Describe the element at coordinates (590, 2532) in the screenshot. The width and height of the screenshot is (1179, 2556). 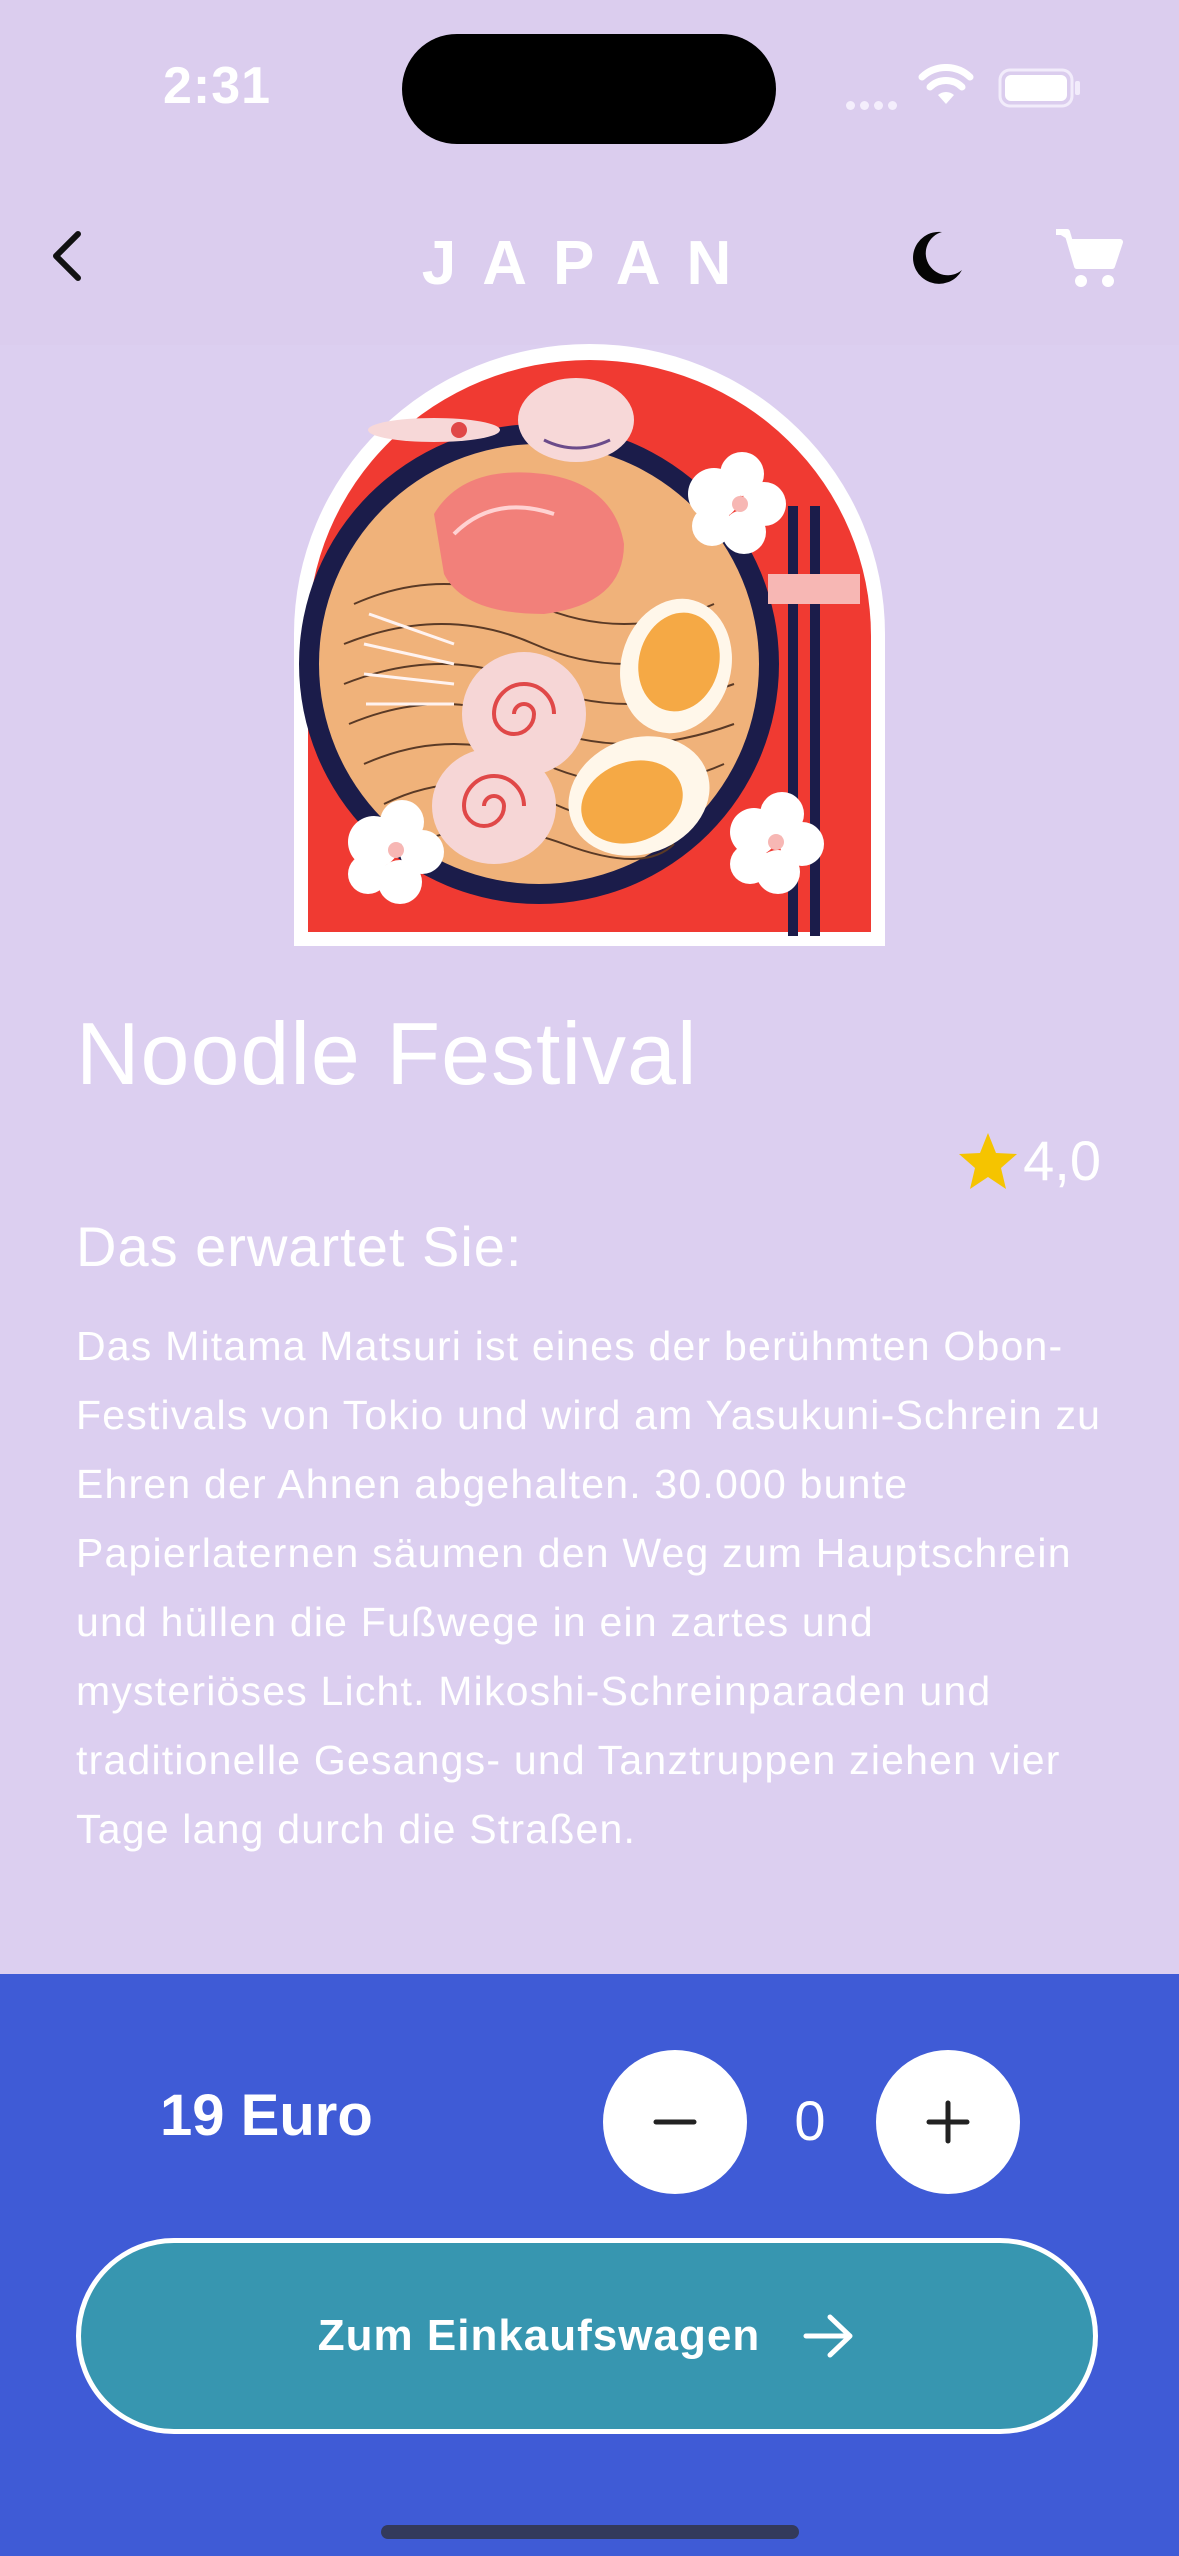
I see `home-indicator` at that location.